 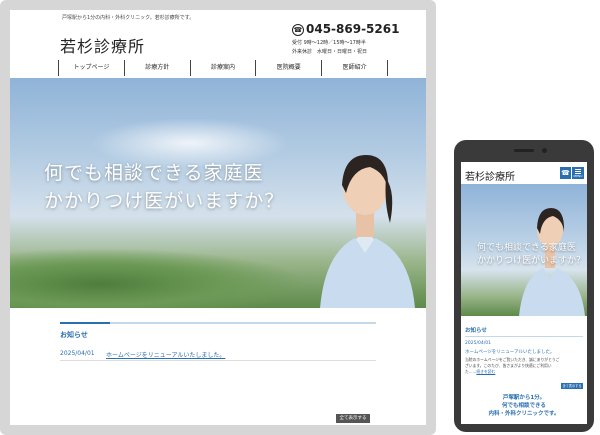 I want to click on nav-item-policy: 診療方針, so click(x=156, y=68).